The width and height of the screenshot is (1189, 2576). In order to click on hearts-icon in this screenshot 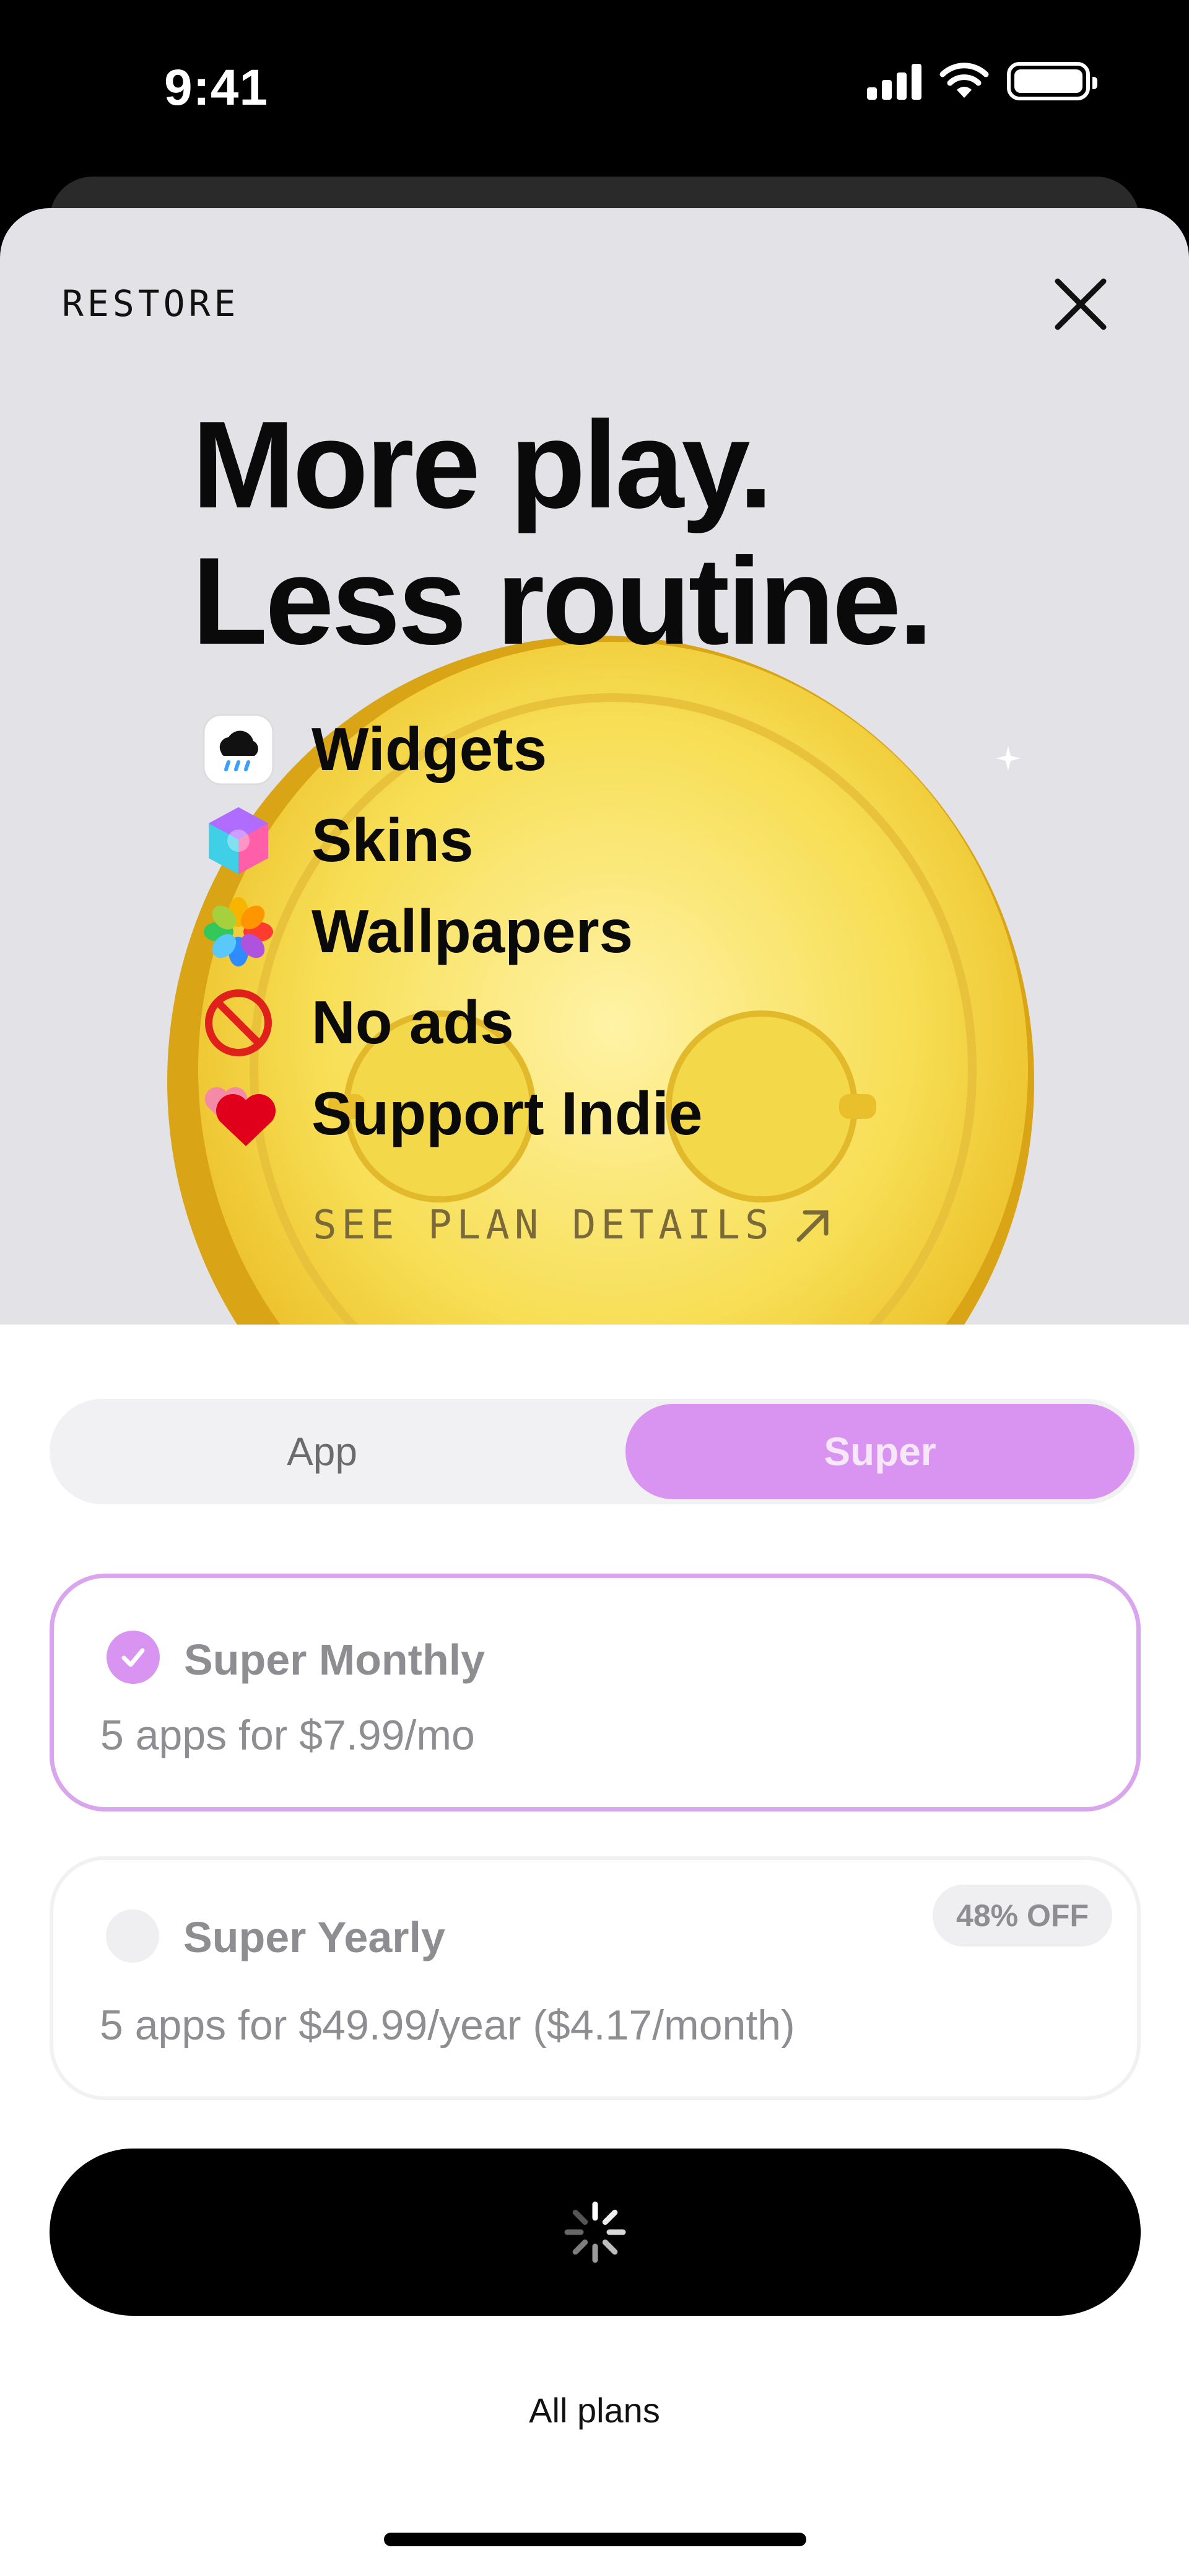, I will do `click(238, 1114)`.